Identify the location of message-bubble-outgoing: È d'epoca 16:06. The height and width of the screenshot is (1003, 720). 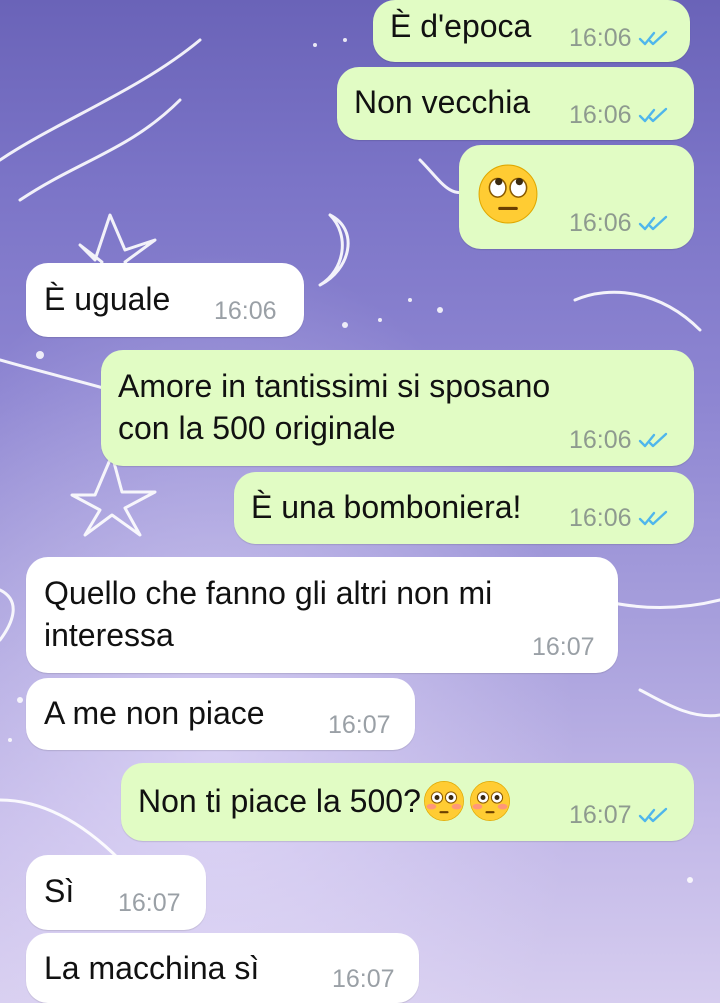
(531, 31).